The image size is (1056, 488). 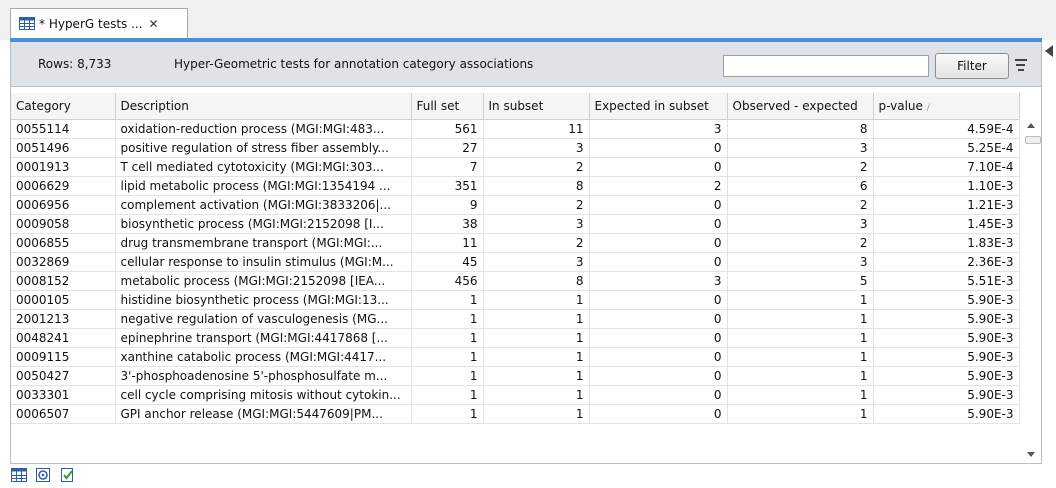 What do you see at coordinates (658, 129) in the screenshot?
I see `cell-expected: 3` at bounding box center [658, 129].